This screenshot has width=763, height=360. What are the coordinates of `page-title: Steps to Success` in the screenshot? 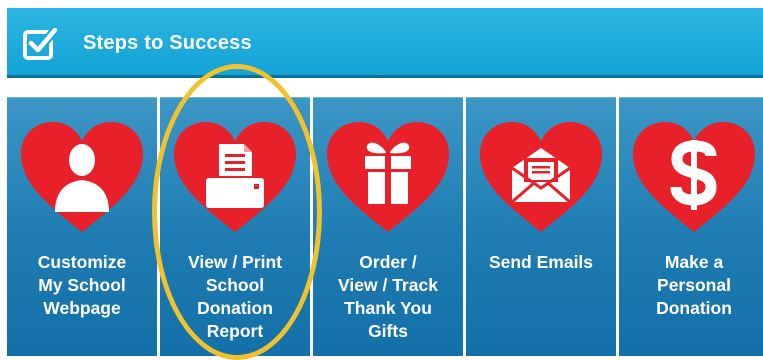 It's located at (167, 43).